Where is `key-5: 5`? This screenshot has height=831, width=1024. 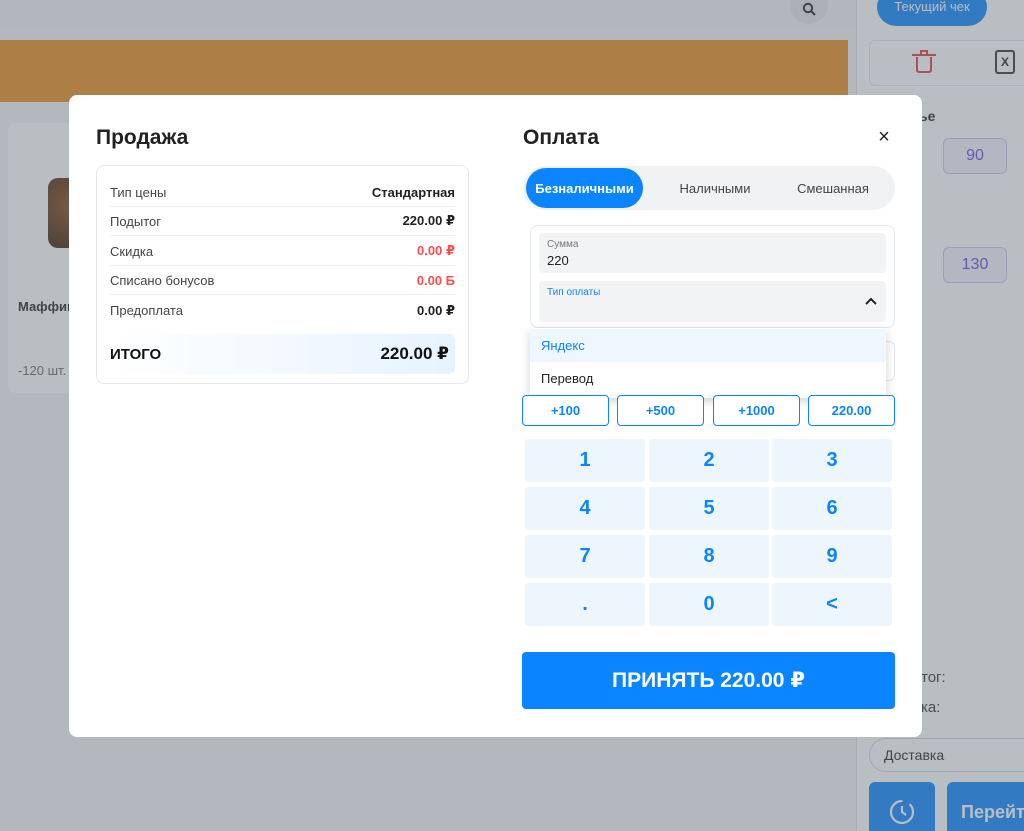 key-5: 5 is located at coordinates (709, 508).